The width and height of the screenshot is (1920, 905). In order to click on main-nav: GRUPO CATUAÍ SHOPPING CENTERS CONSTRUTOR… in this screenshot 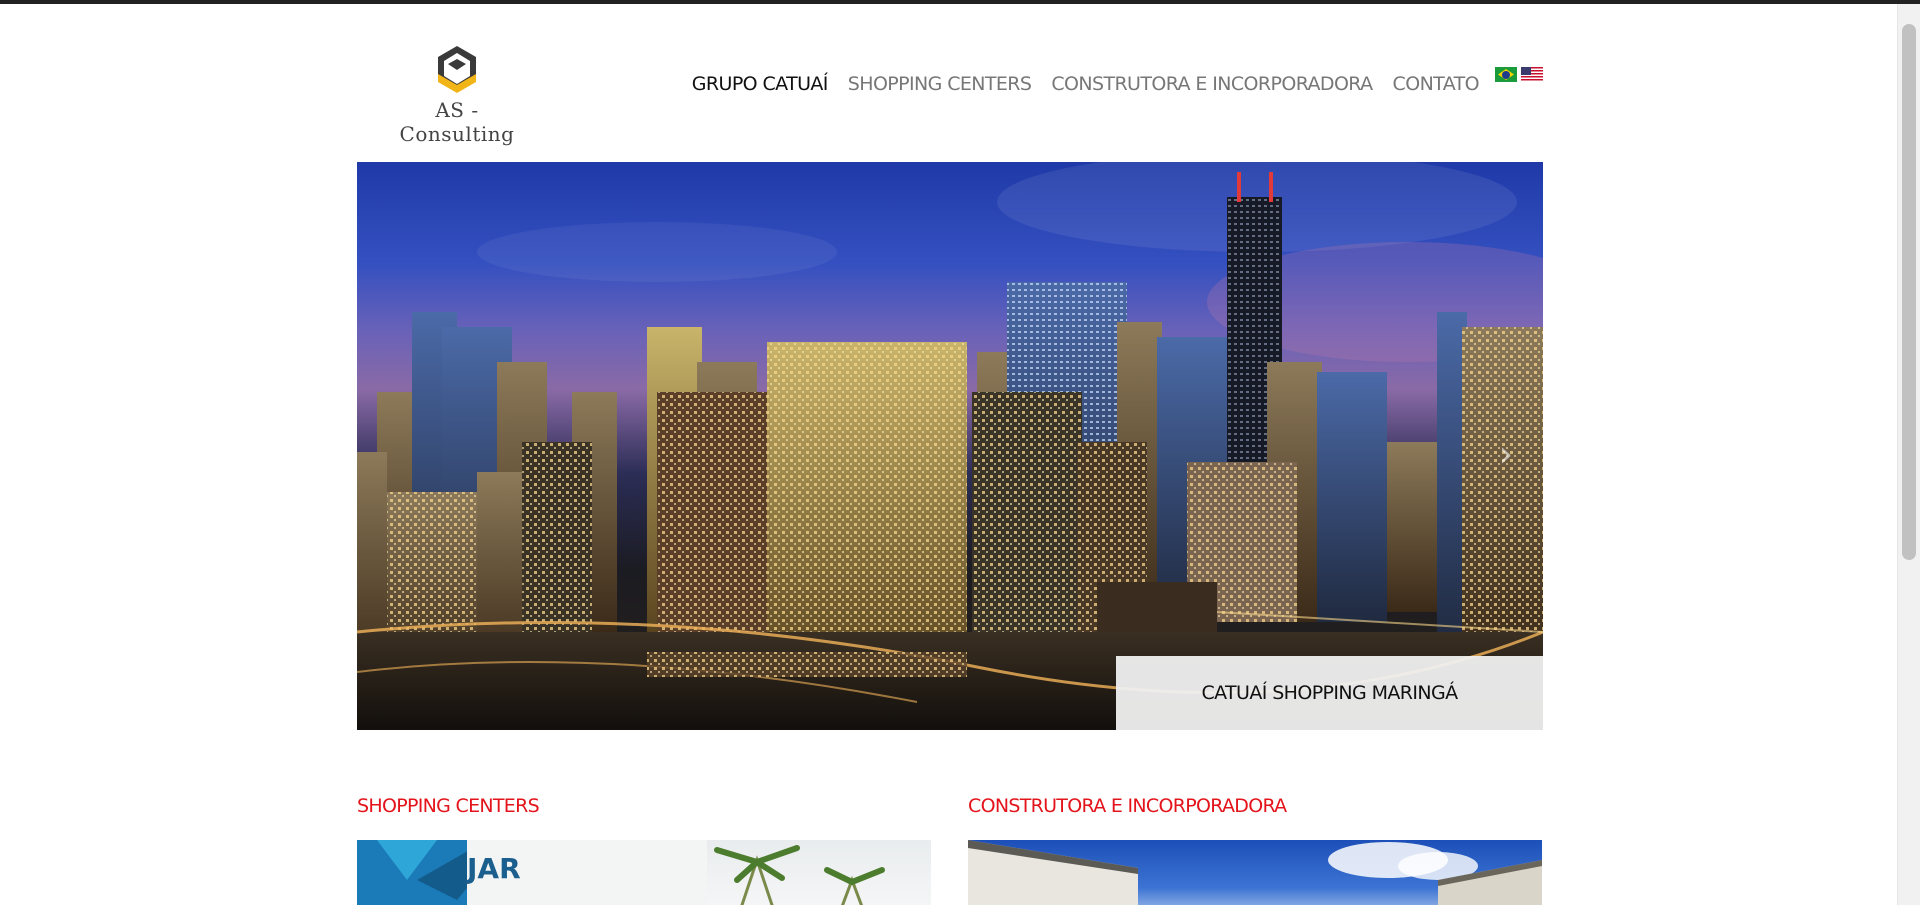, I will do `click(1107, 84)`.